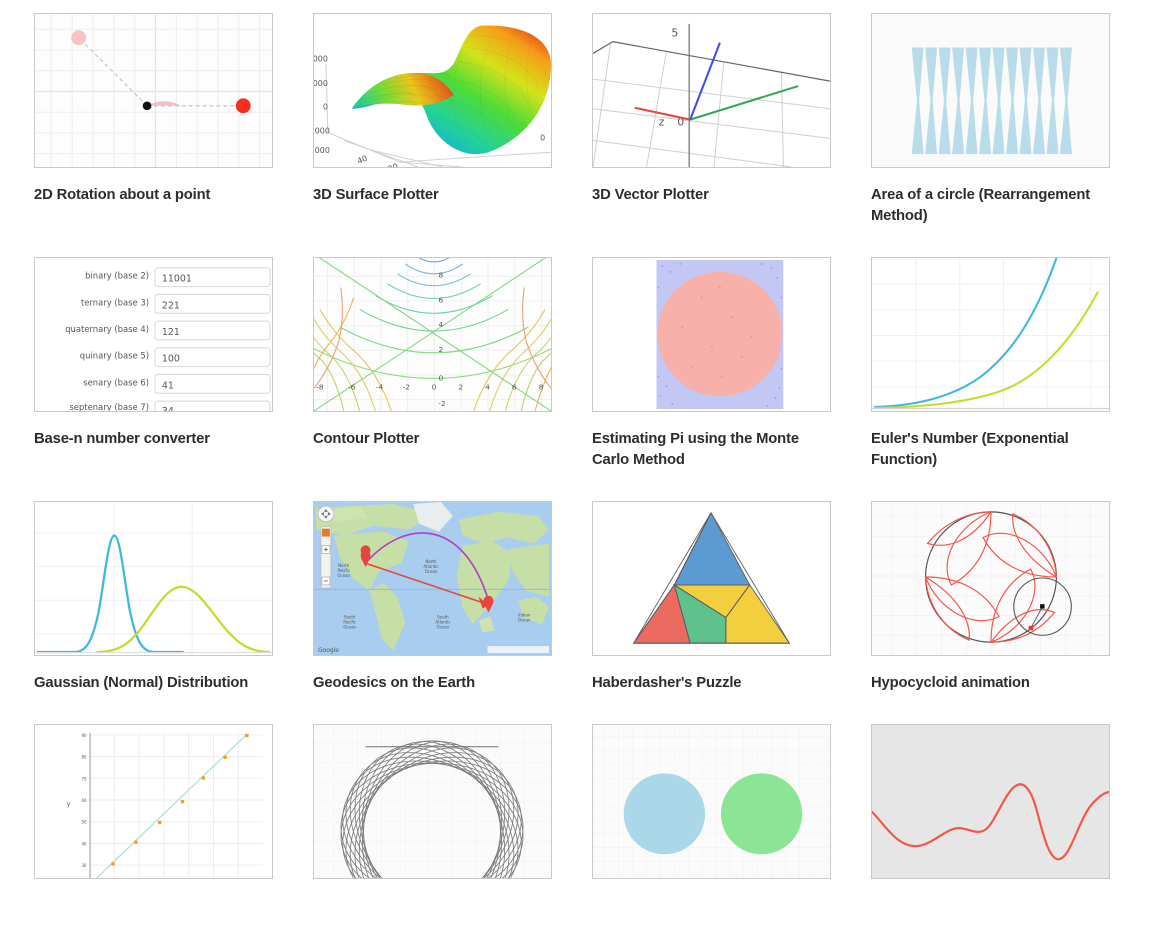 The height and width of the screenshot is (935, 1150). I want to click on svg-text: 90, so click(85, 735).